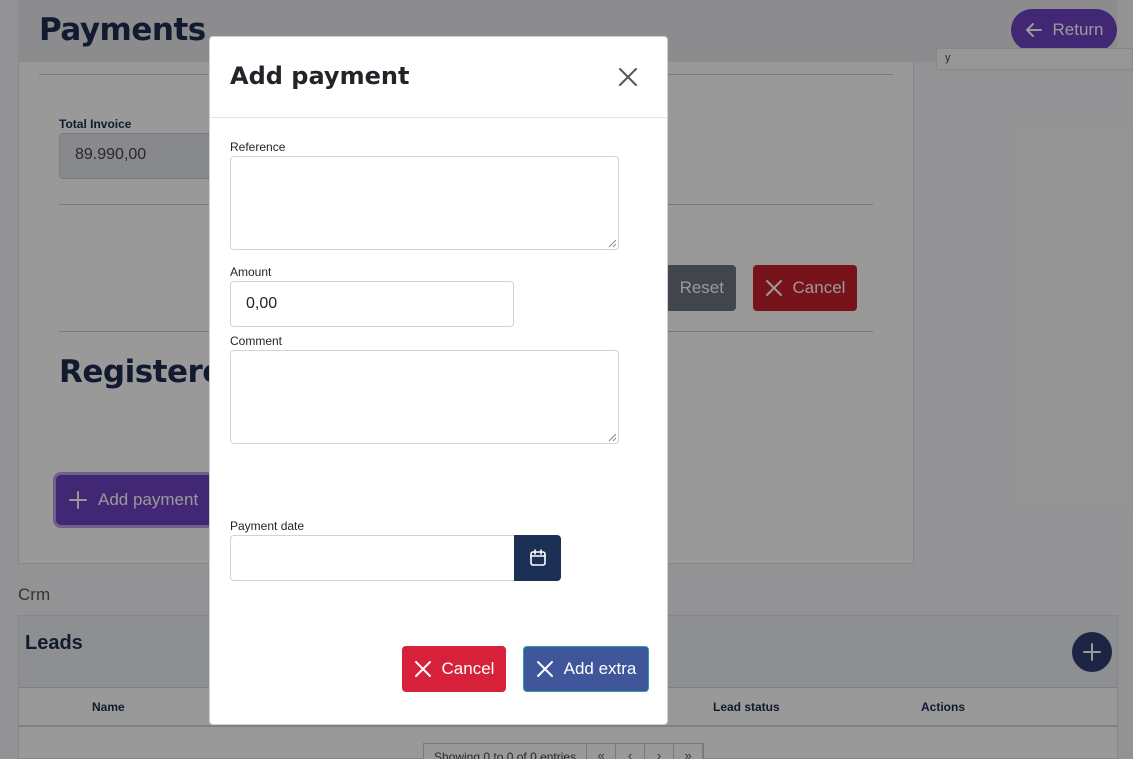  What do you see at coordinates (256, 341) in the screenshot?
I see `comment-label: Comment` at bounding box center [256, 341].